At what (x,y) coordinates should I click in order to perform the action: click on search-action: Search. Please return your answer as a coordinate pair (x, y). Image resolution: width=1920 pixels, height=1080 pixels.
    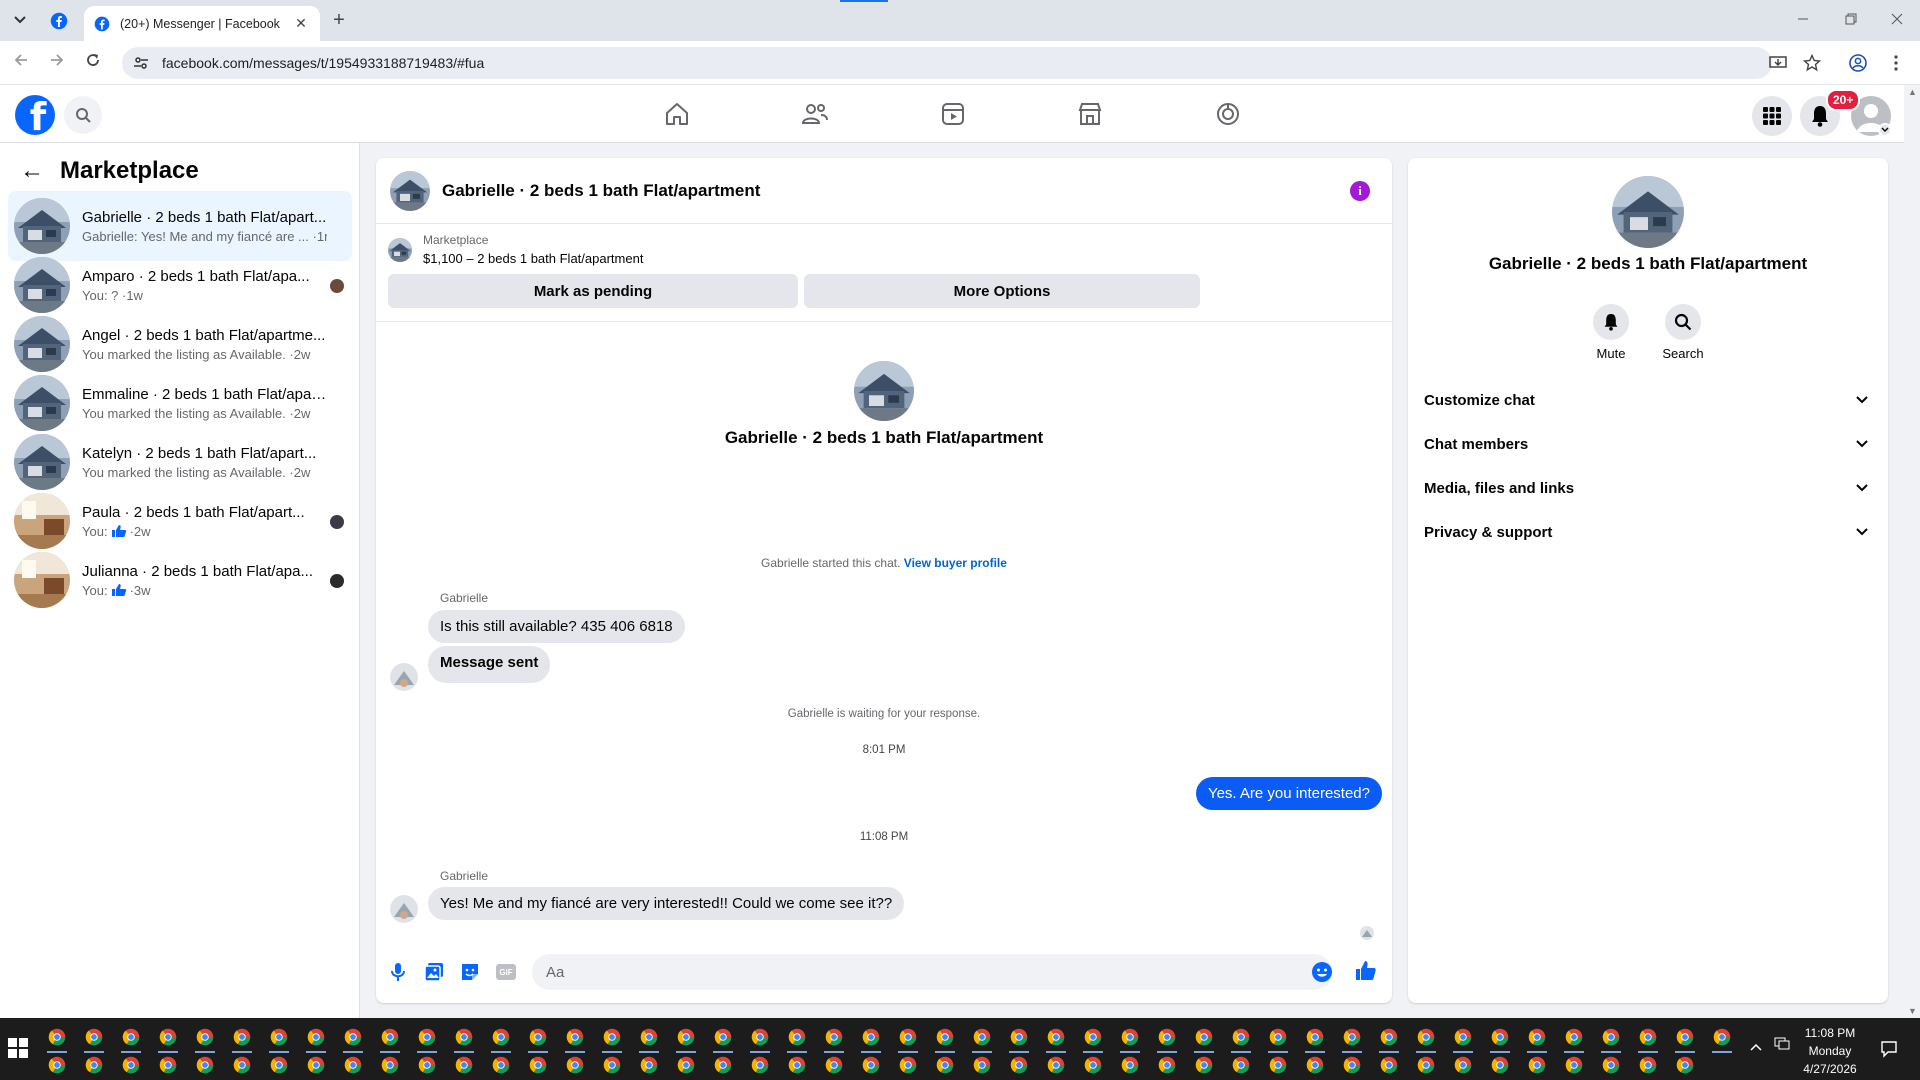
    Looking at the image, I should click on (1683, 332).